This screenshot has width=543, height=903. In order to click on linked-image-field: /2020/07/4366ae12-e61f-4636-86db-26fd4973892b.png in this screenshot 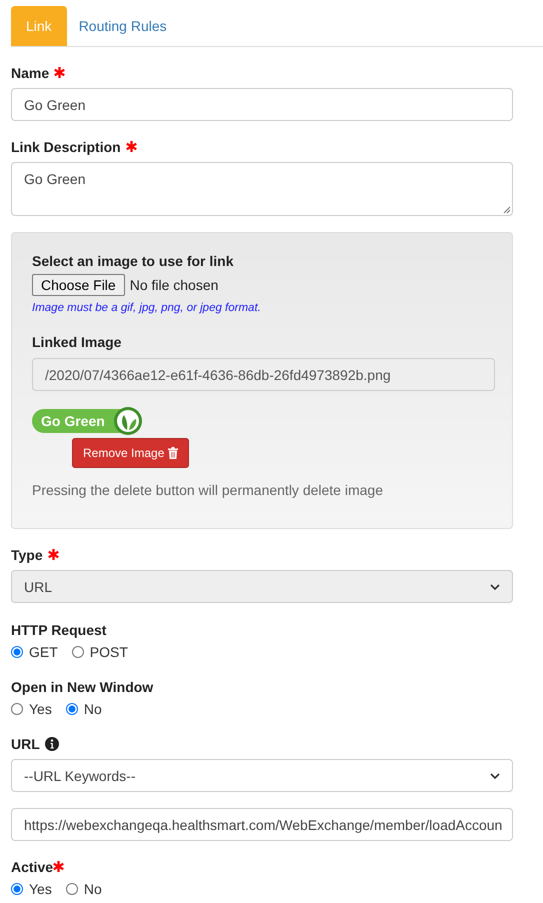, I will do `click(263, 374)`.